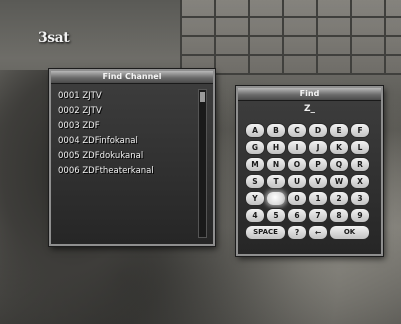 This screenshot has height=324, width=401. I want to click on key-l: L, so click(360, 147).